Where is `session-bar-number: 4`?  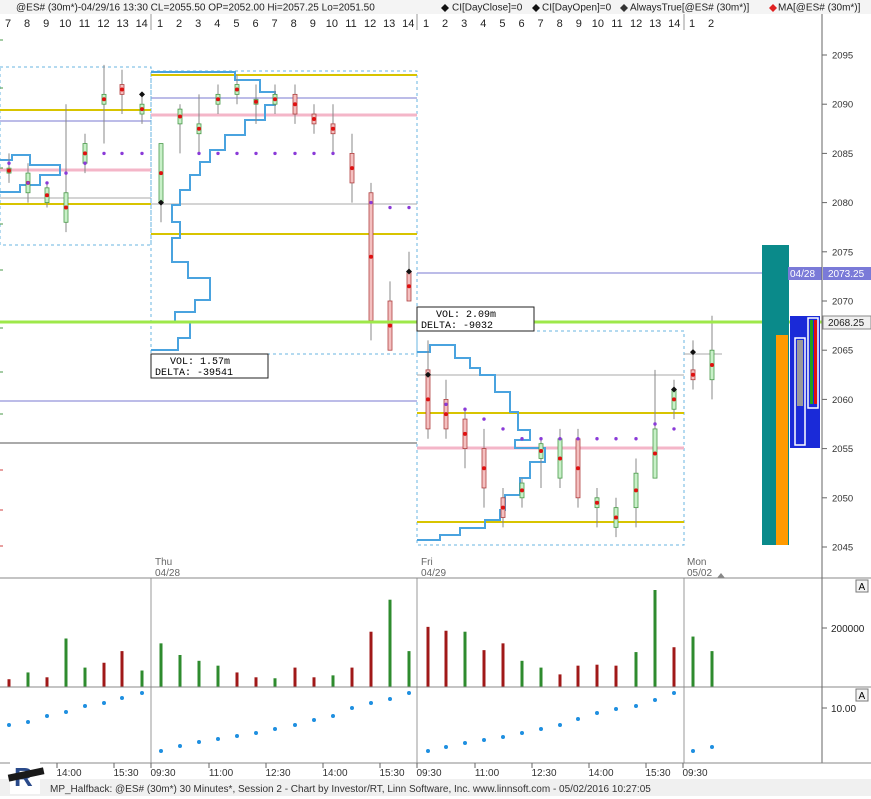 session-bar-number: 4 is located at coordinates (483, 24).